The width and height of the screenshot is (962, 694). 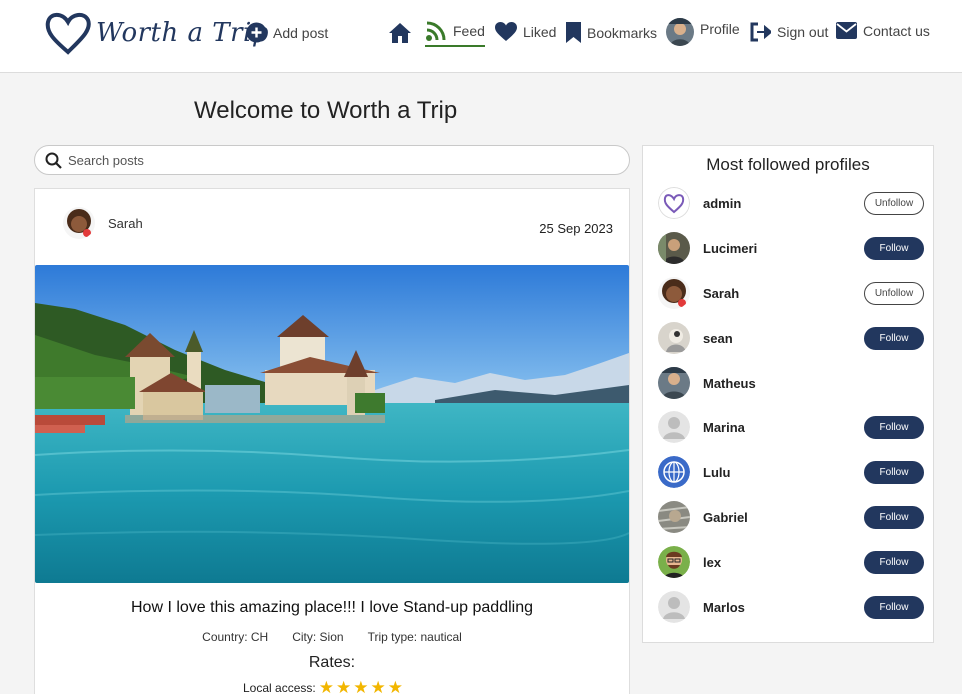 I want to click on sign-out-link: Sign out, so click(x=789, y=32).